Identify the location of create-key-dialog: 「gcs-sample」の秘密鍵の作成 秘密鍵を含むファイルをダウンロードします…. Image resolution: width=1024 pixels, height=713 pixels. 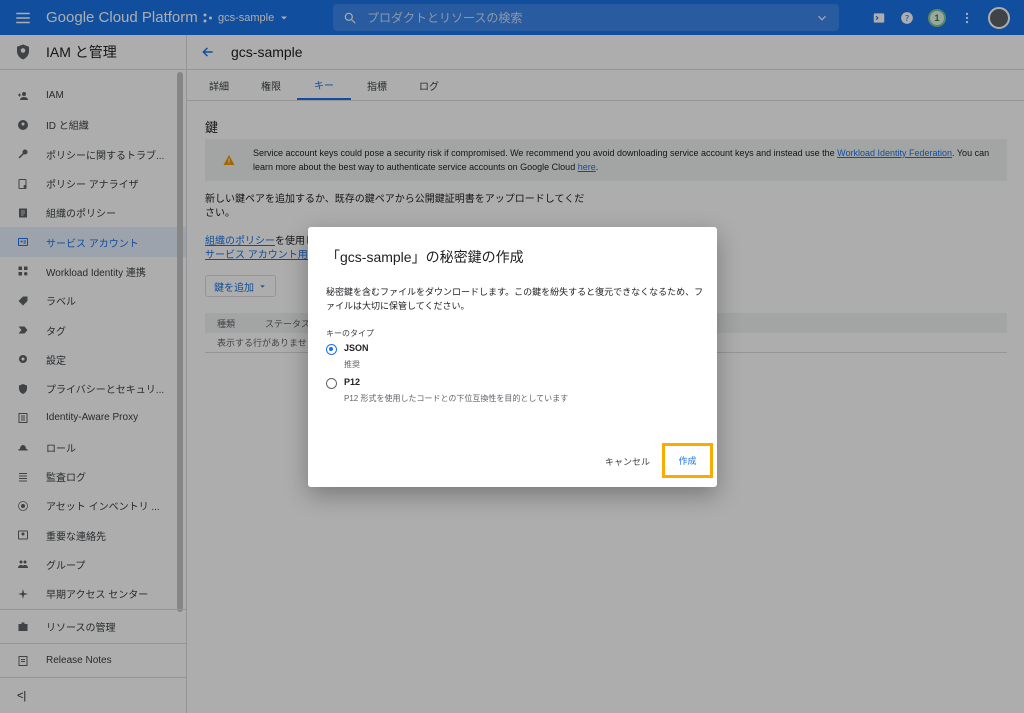
(512, 357).